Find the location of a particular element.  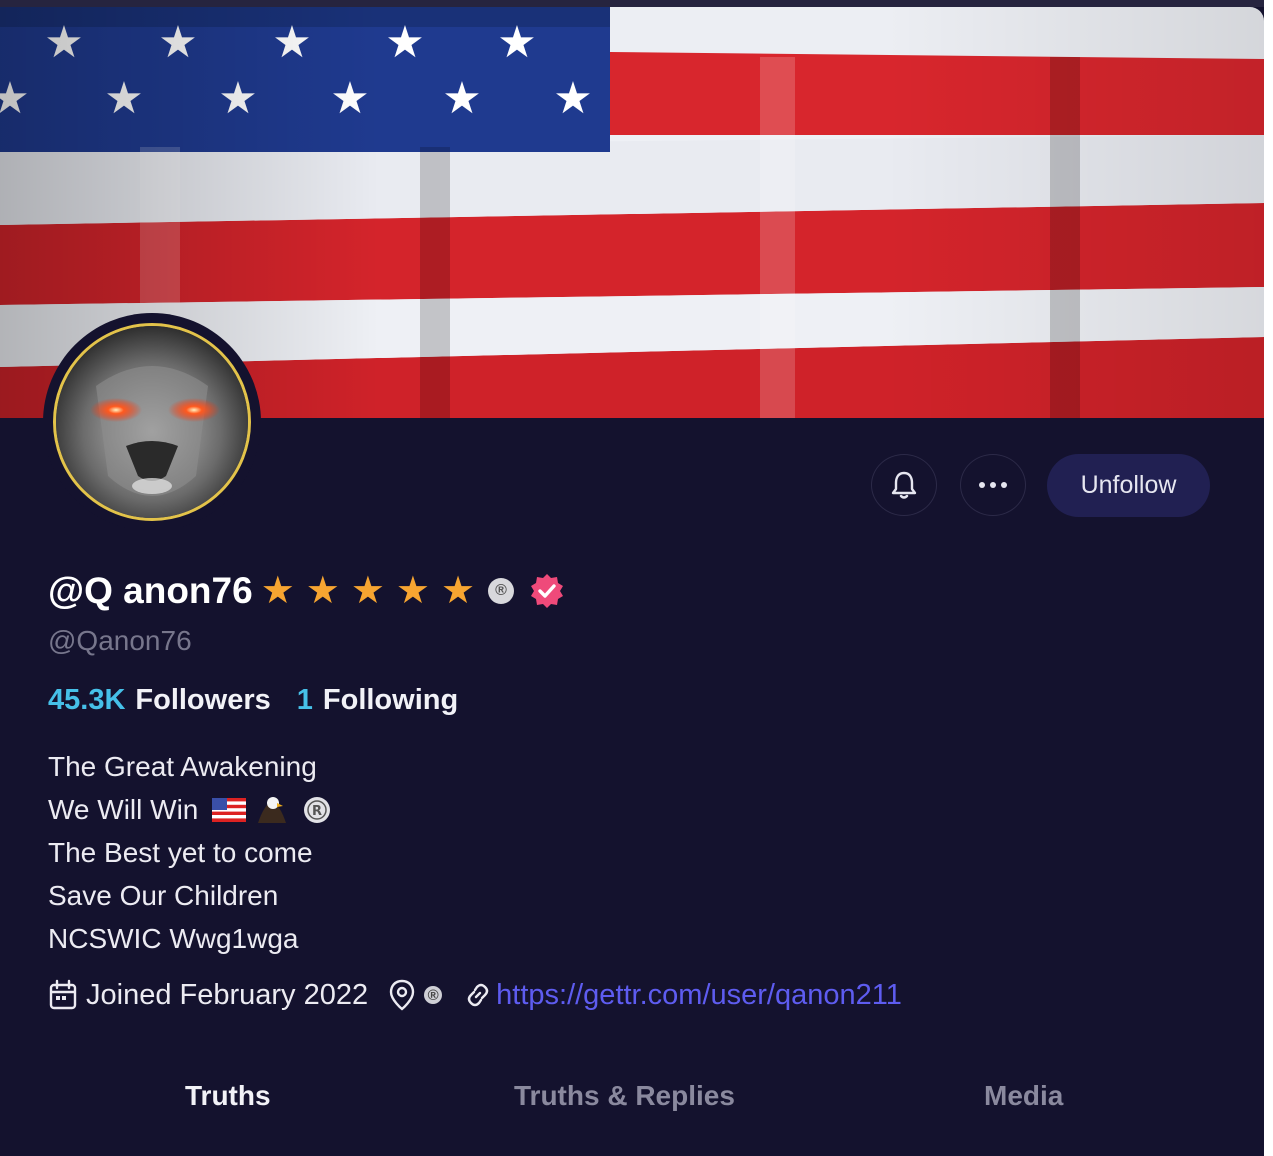

following-link: 1 Following is located at coordinates (377, 700).